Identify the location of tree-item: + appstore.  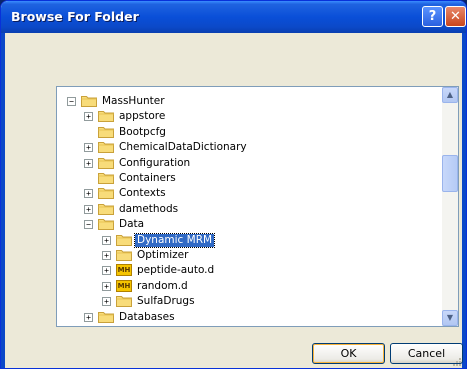
(249, 116).